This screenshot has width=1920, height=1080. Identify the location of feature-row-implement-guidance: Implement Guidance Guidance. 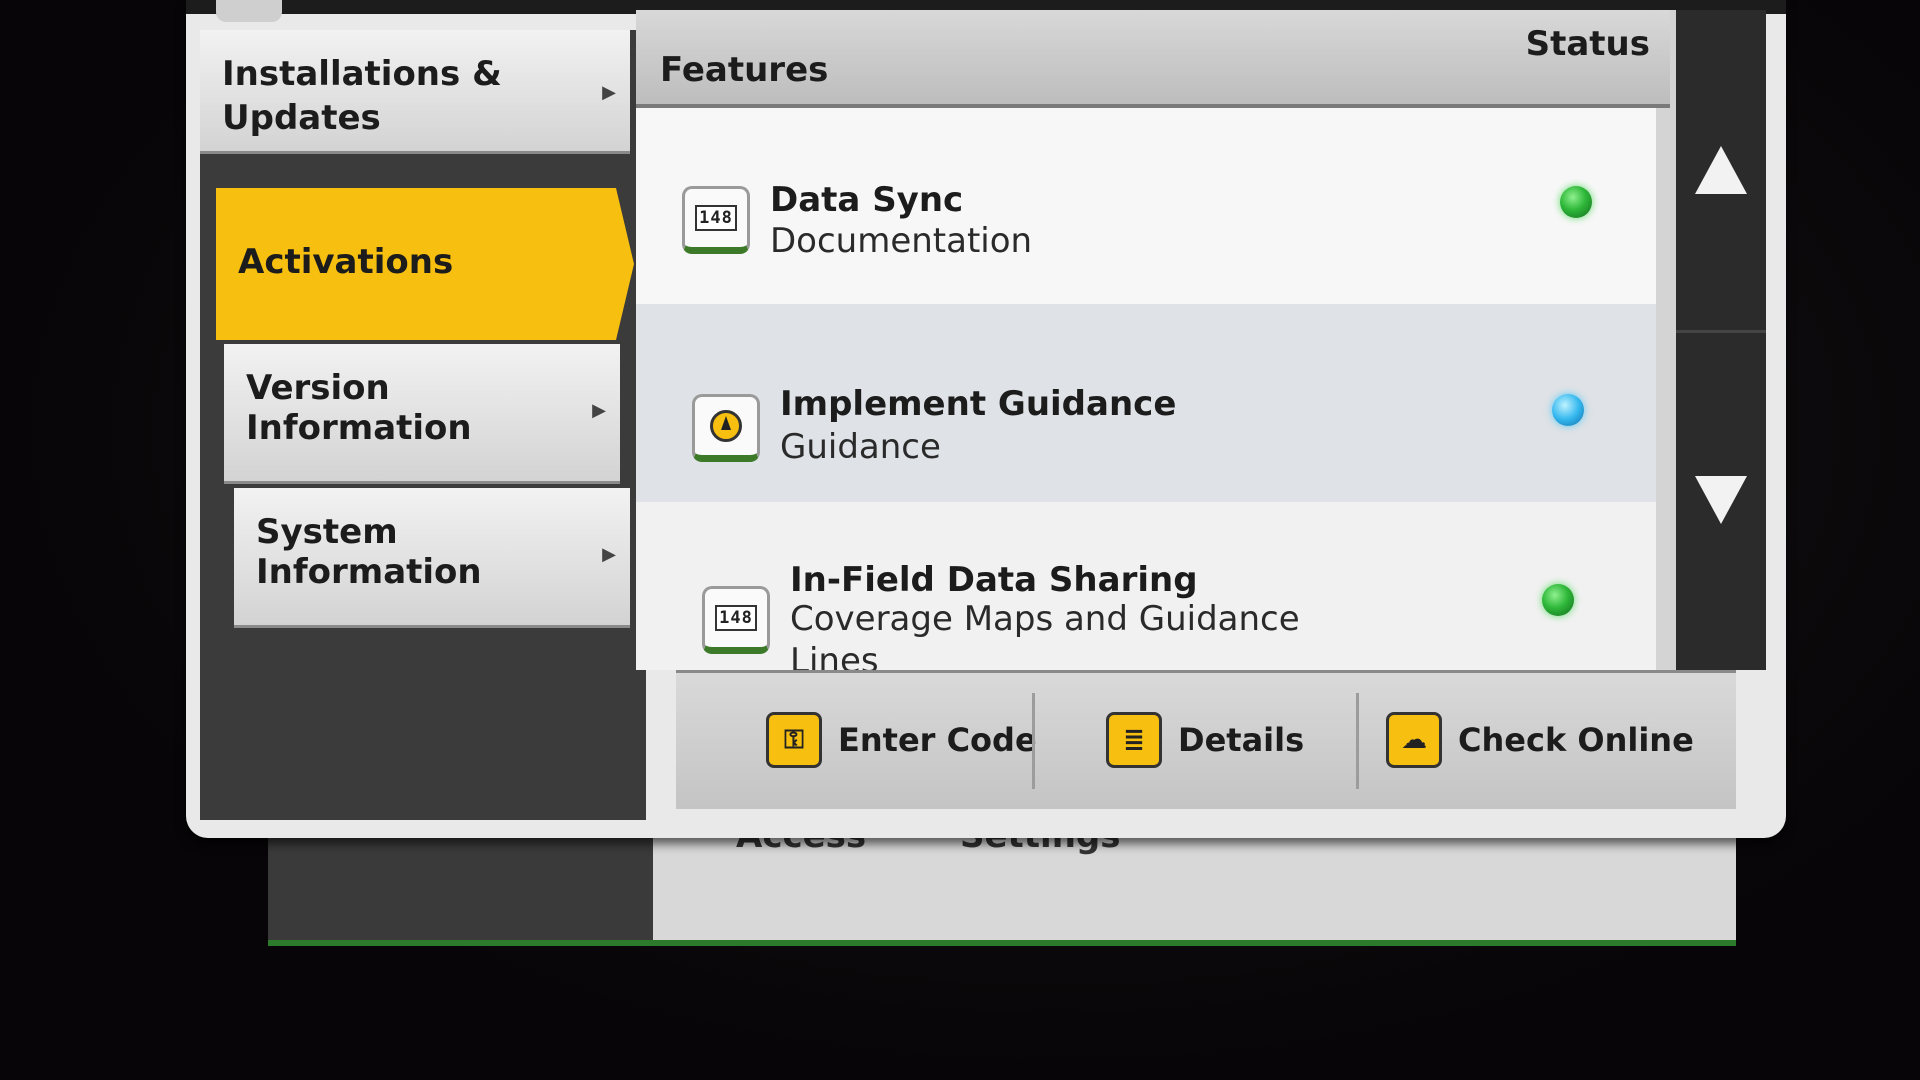
(1146, 403).